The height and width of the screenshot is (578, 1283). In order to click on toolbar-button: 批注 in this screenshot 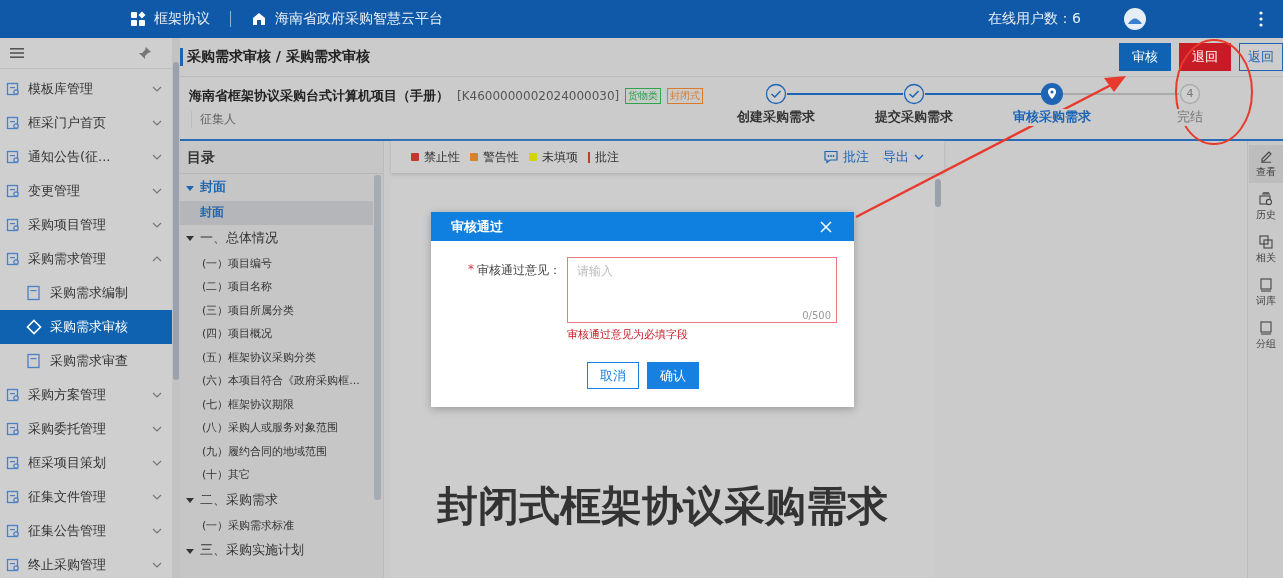, I will do `click(846, 157)`.